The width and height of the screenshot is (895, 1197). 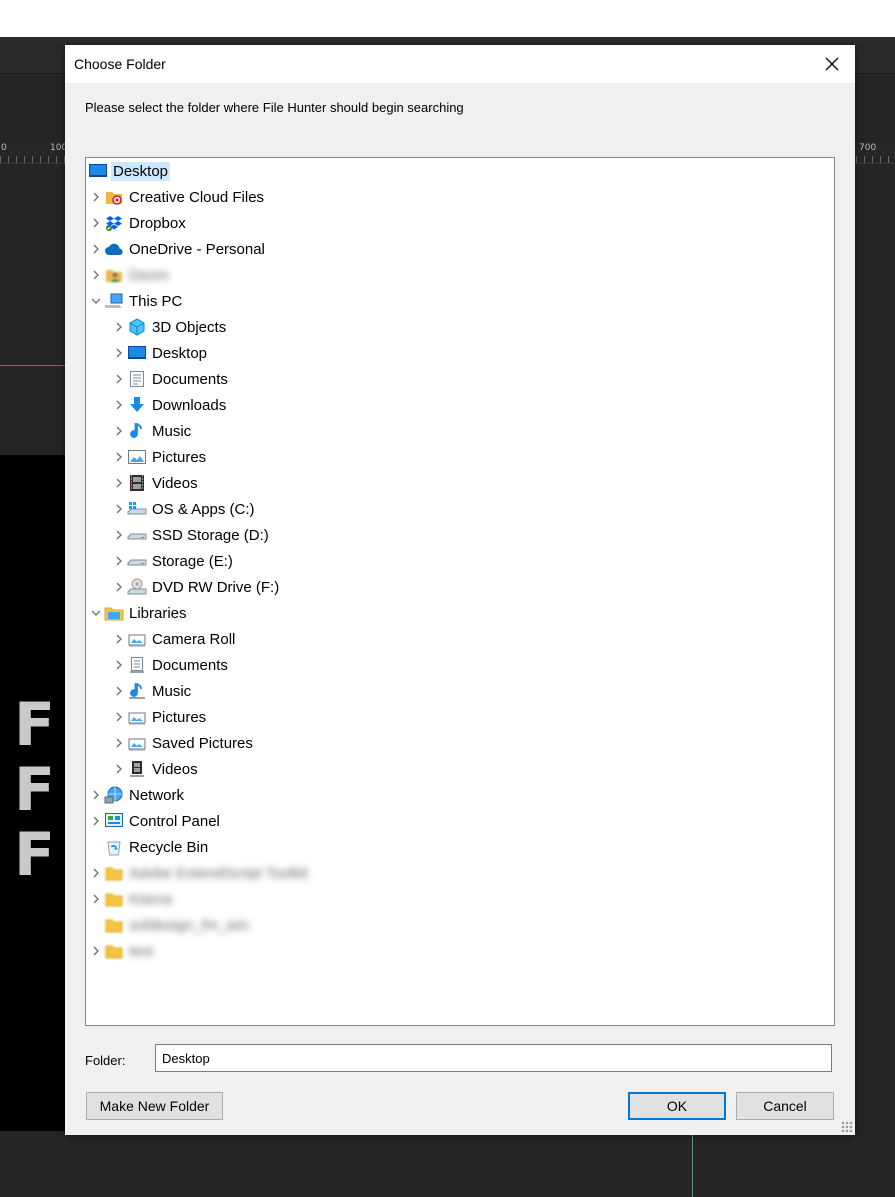 What do you see at coordinates (177, 197) in the screenshot?
I see `tree-item: Creative Cloud Files` at bounding box center [177, 197].